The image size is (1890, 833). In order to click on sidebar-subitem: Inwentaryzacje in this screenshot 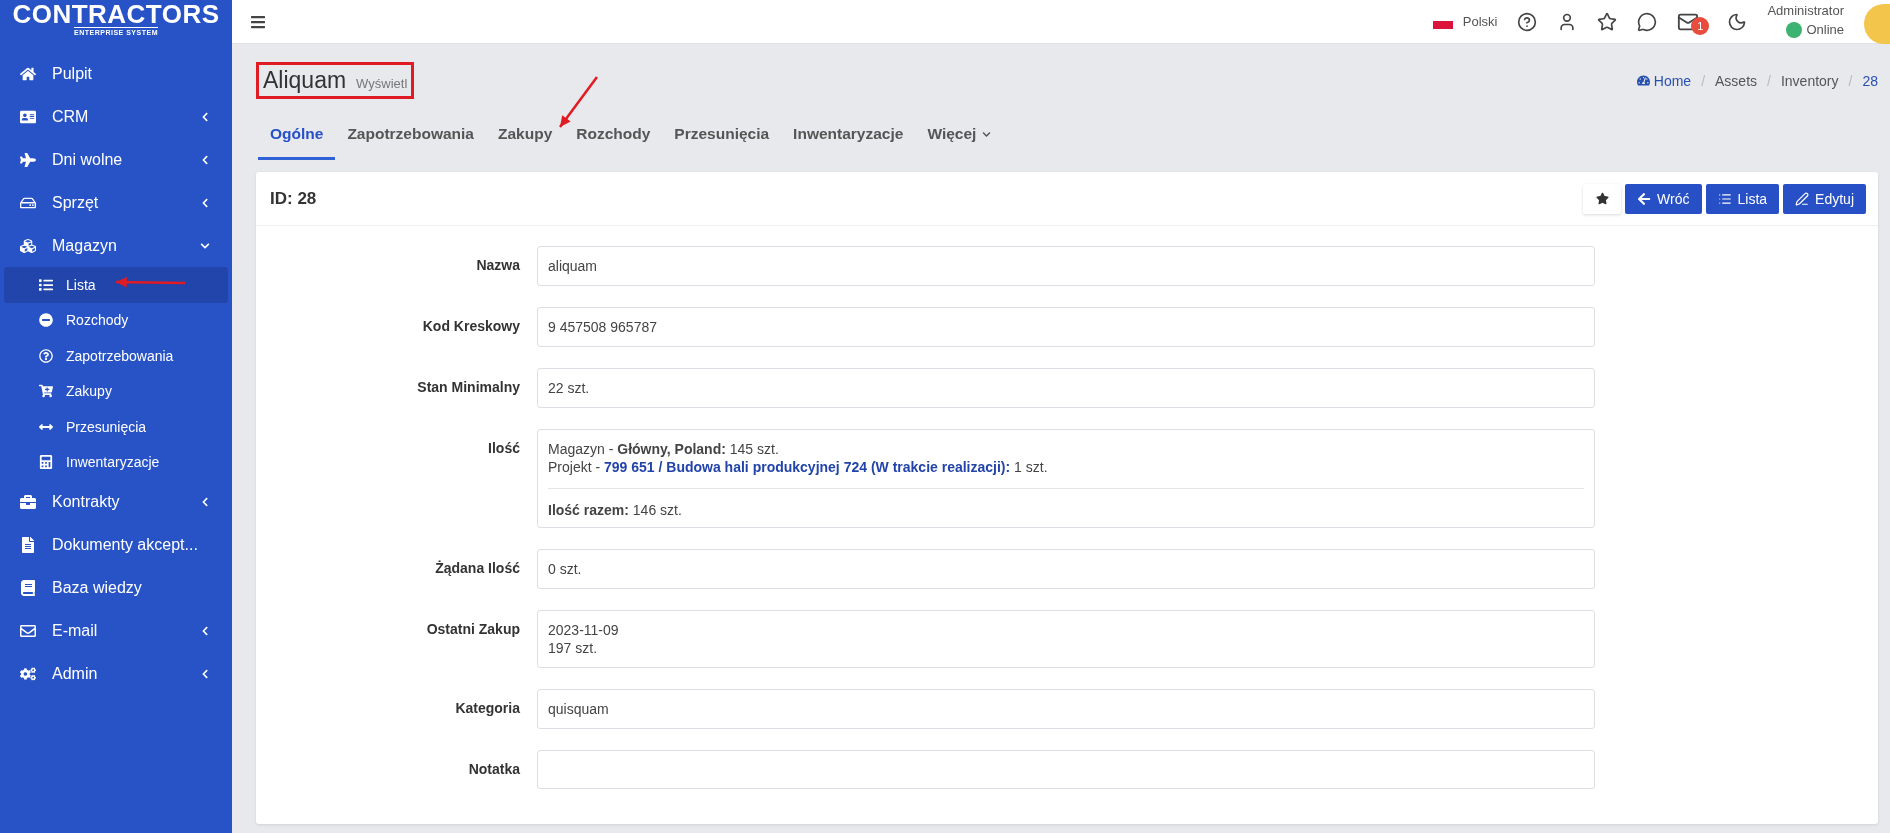, I will do `click(116, 462)`.